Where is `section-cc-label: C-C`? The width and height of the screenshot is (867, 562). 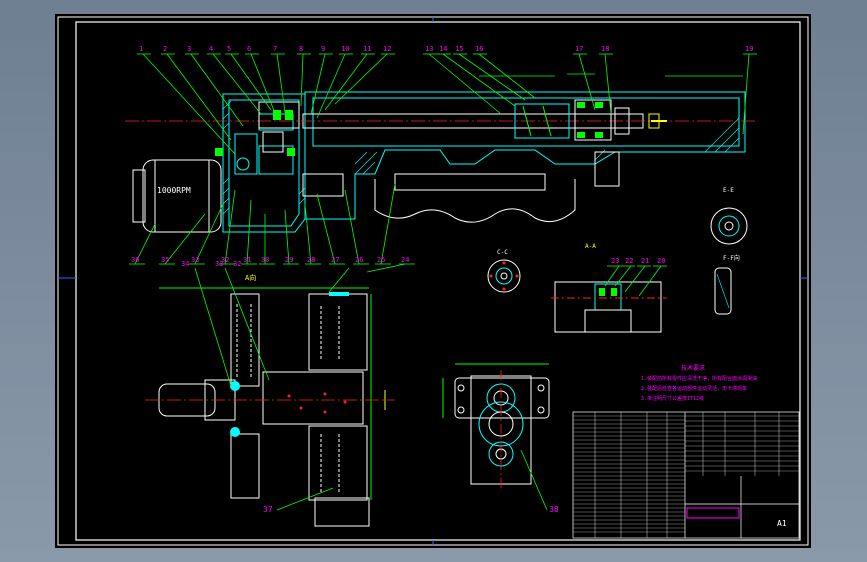 section-cc-label: C-C is located at coordinates (502, 252).